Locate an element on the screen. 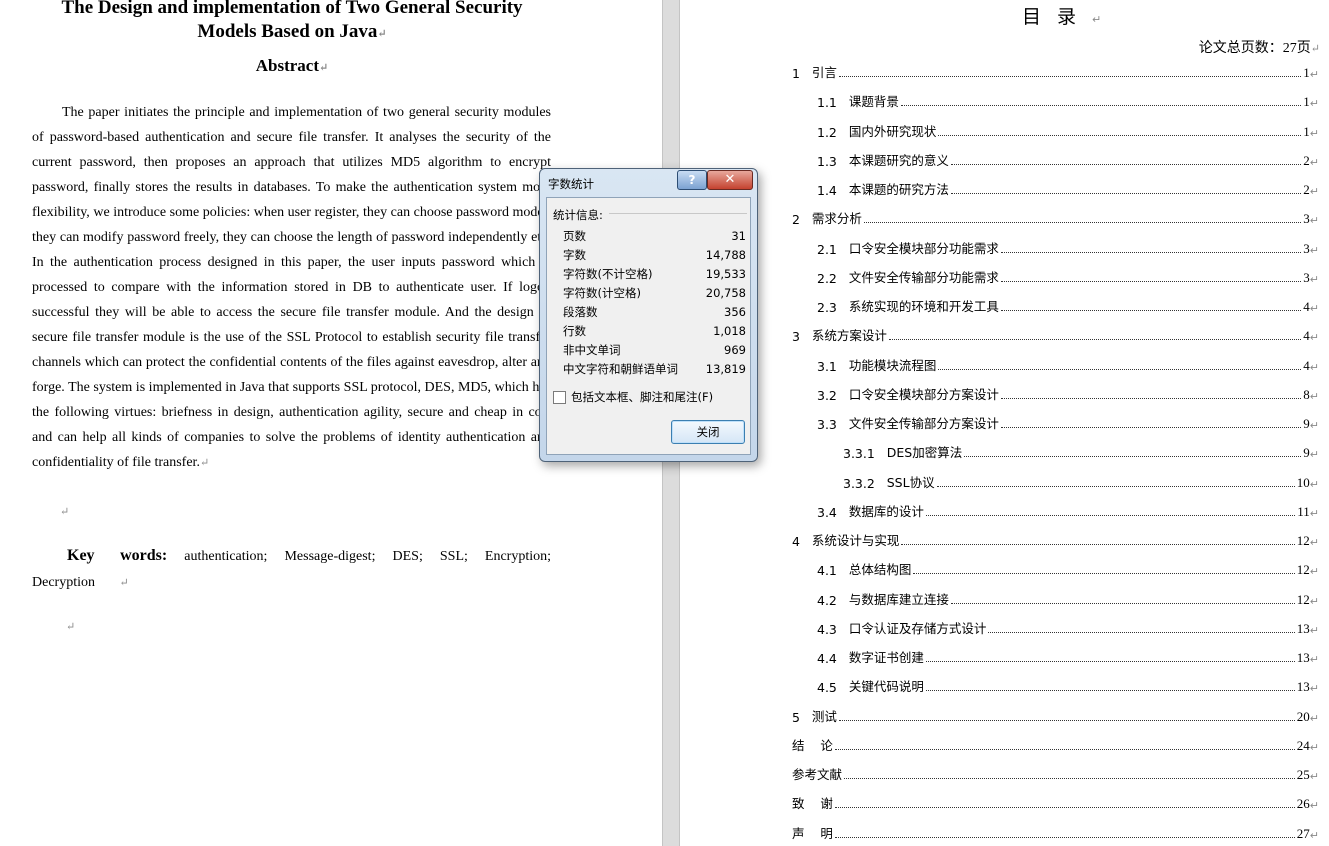 The width and height of the screenshot is (1329, 846). toc-entry-title: 结 论 is located at coordinates (812, 745).